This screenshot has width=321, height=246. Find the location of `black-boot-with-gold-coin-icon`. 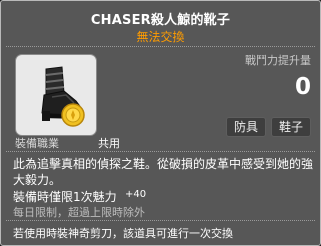

black-boot-with-gold-coin-icon is located at coordinates (63, 96).